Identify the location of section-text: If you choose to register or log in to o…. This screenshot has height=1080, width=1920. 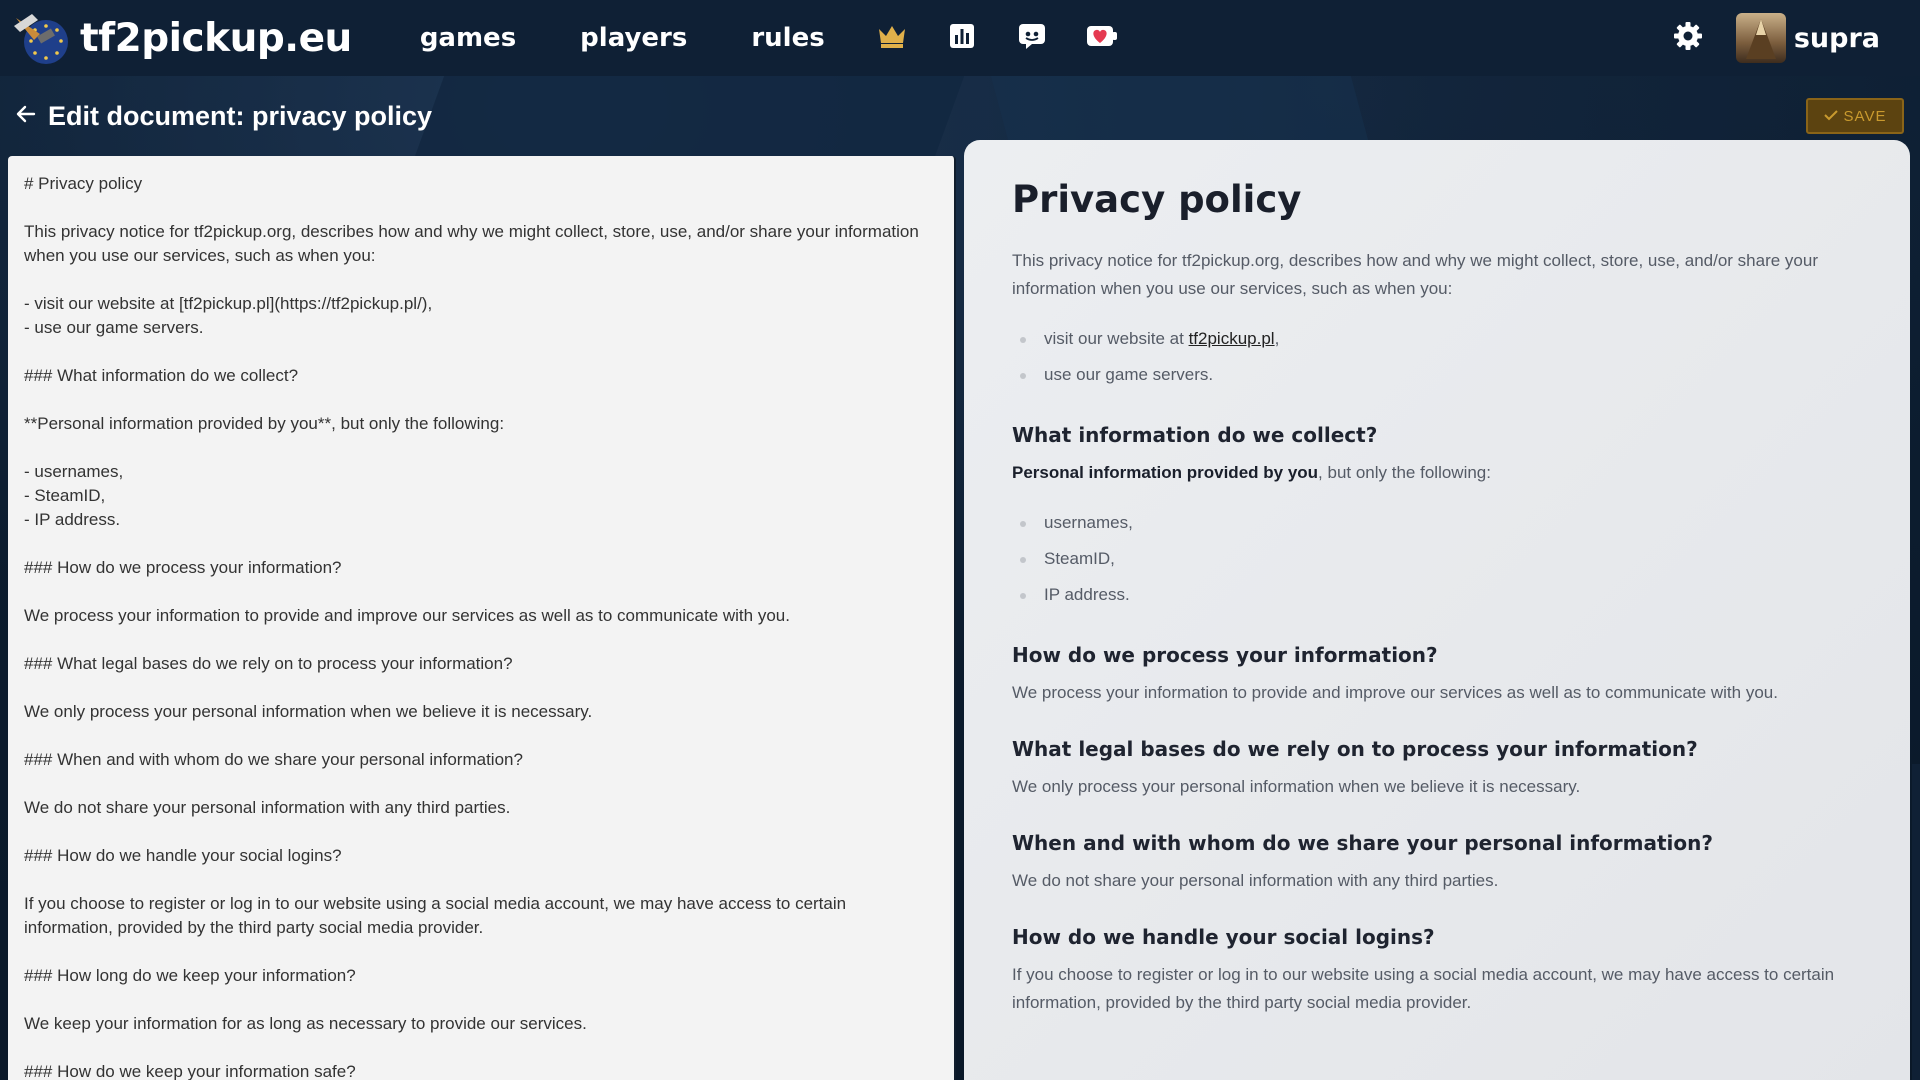
(1423, 988).